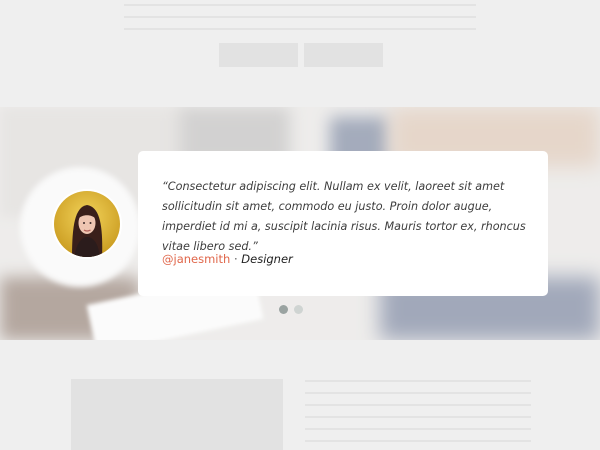 This screenshot has height=450, width=600. What do you see at coordinates (177, 414) in the screenshot?
I see `placeholder-image` at bounding box center [177, 414].